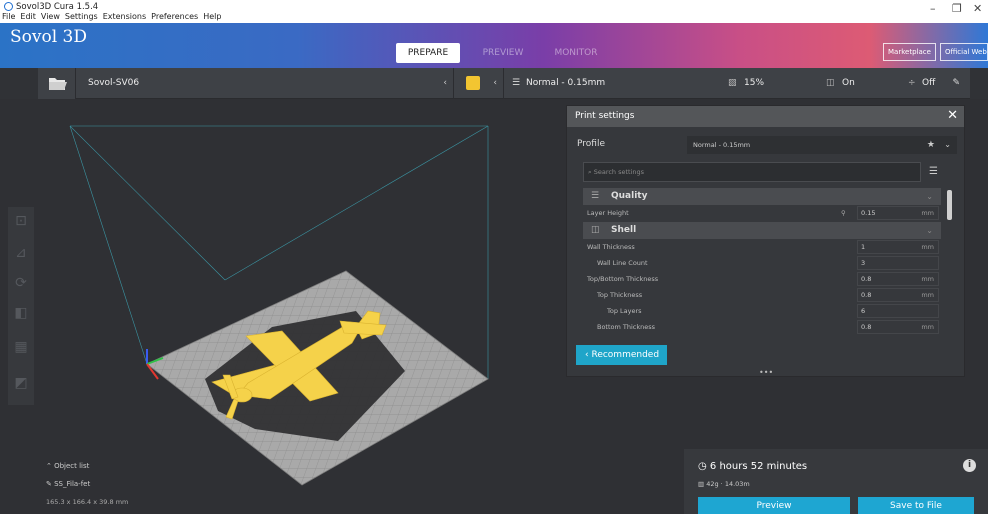 The width and height of the screenshot is (988, 514). What do you see at coordinates (866, 327) in the screenshot?
I see `setting-value: 0.8` at bounding box center [866, 327].